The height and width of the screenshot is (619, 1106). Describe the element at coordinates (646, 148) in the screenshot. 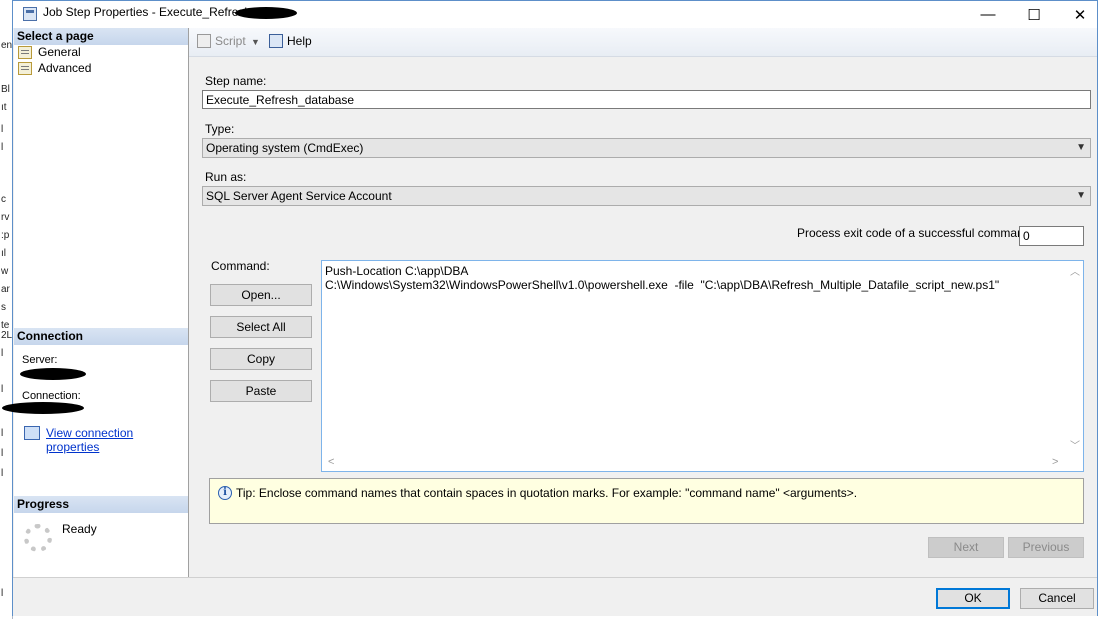

I see `type-select: Operating system (CmdExec) ▼` at that location.